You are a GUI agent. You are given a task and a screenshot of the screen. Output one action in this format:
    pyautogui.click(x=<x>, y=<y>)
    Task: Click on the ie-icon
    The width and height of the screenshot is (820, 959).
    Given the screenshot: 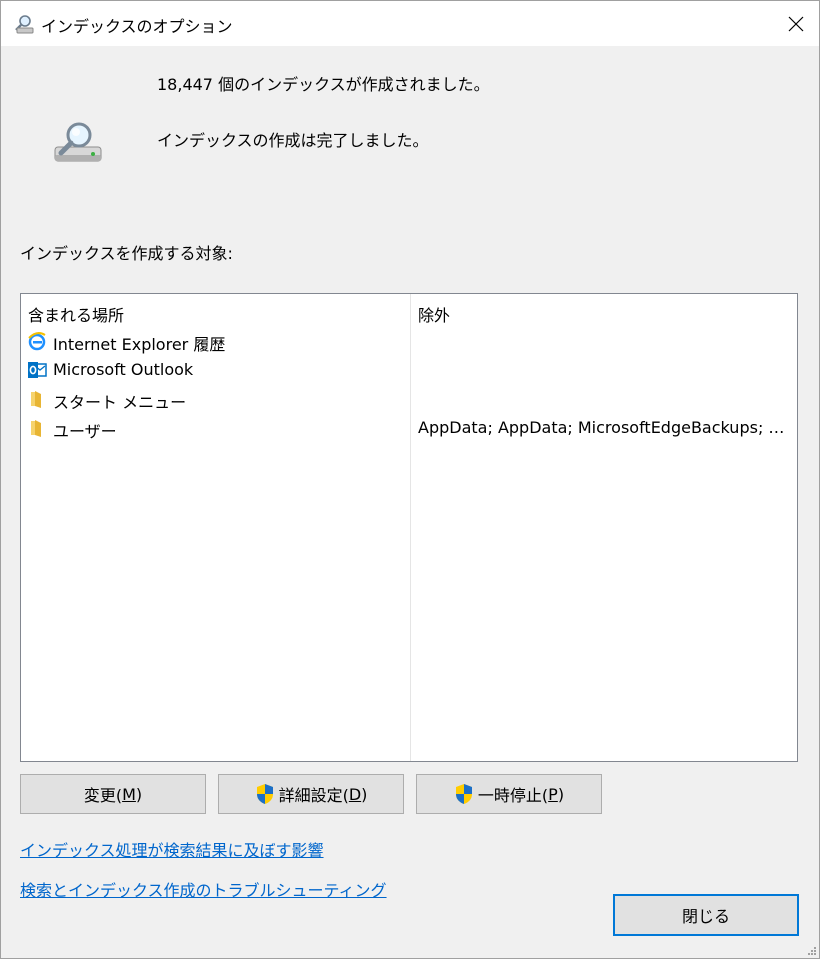 What is the action you would take?
    pyautogui.click(x=37, y=341)
    